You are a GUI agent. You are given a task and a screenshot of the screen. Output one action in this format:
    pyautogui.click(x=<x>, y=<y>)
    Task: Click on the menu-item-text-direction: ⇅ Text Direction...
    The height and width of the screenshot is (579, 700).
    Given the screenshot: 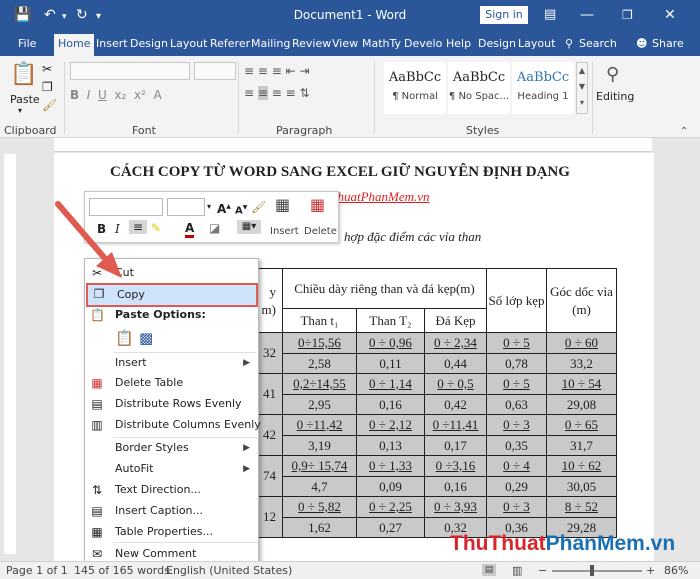 What is the action you would take?
    pyautogui.click(x=172, y=490)
    